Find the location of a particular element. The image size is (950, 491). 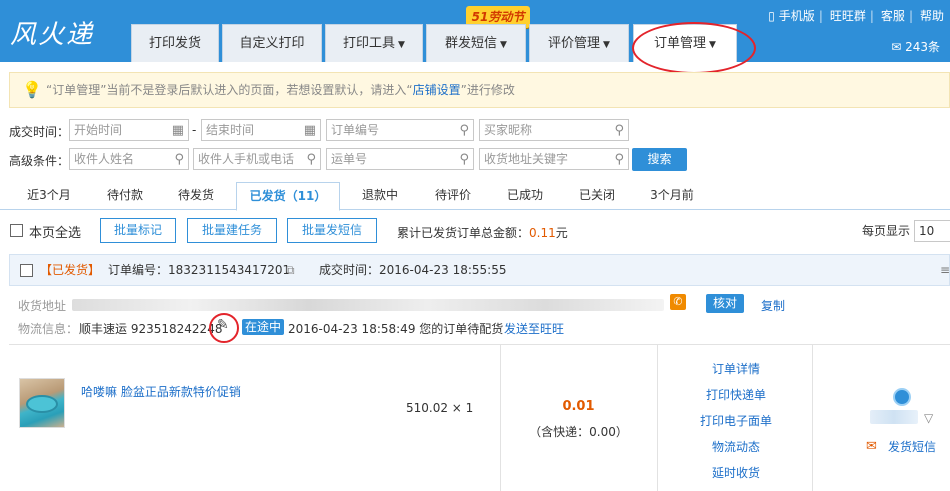

tab-refunding: 退款中 is located at coordinates (380, 196).